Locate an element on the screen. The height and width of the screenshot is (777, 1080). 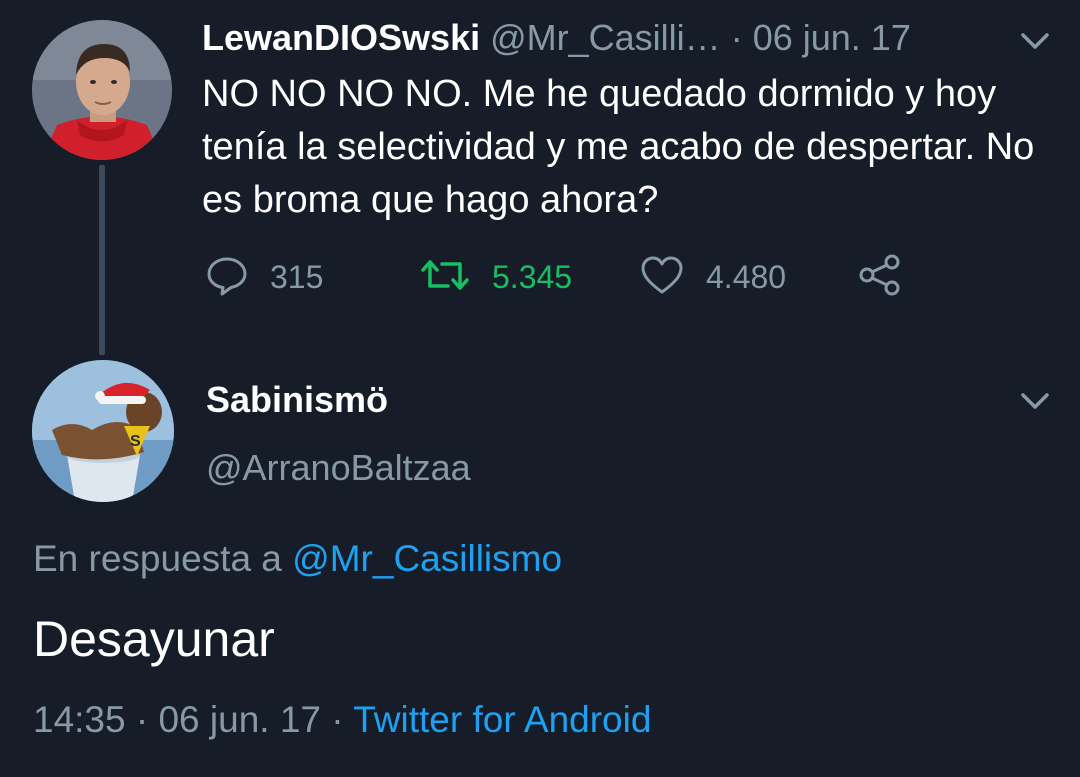
like-action: 4.480 is located at coordinates (713, 277).